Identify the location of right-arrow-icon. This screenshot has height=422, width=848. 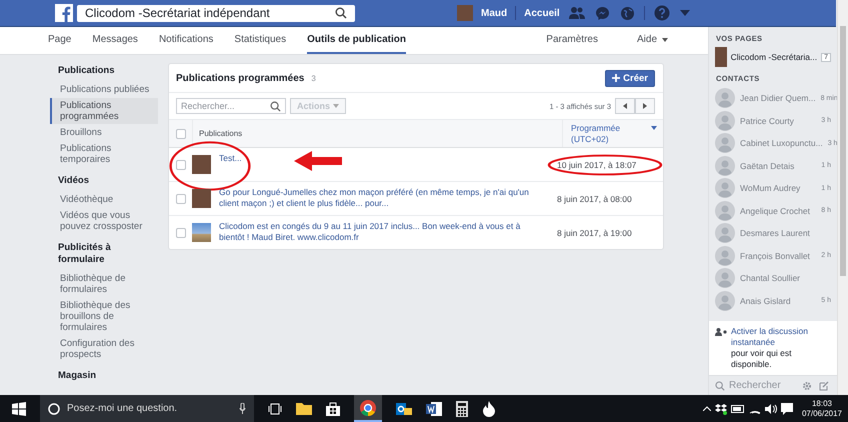
(645, 106).